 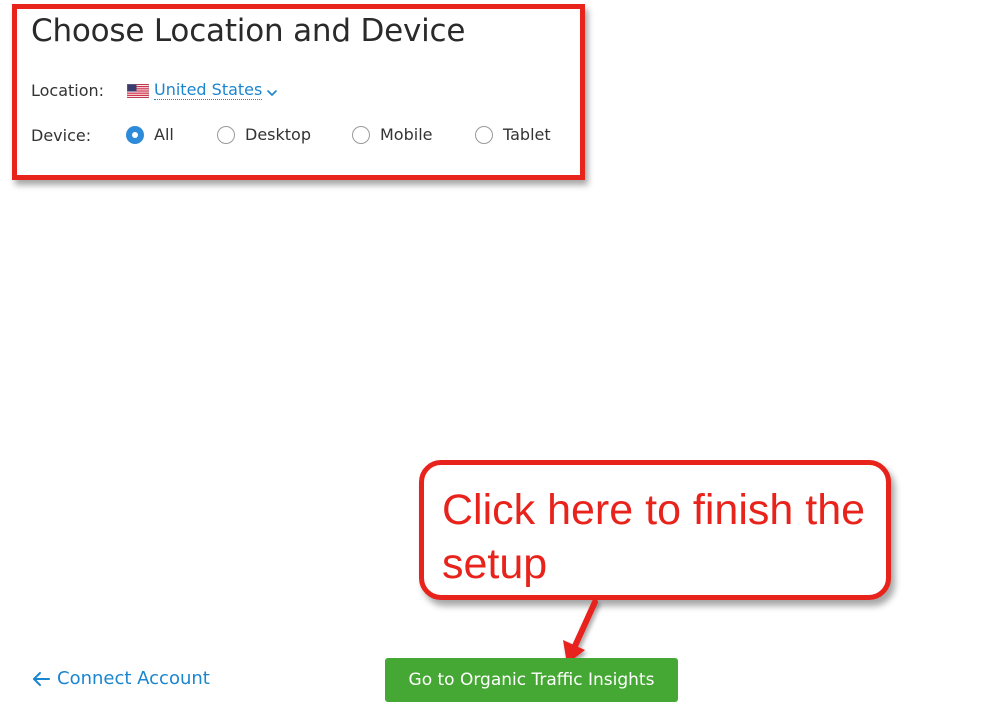 What do you see at coordinates (208, 90) in the screenshot?
I see `location-value: United States` at bounding box center [208, 90].